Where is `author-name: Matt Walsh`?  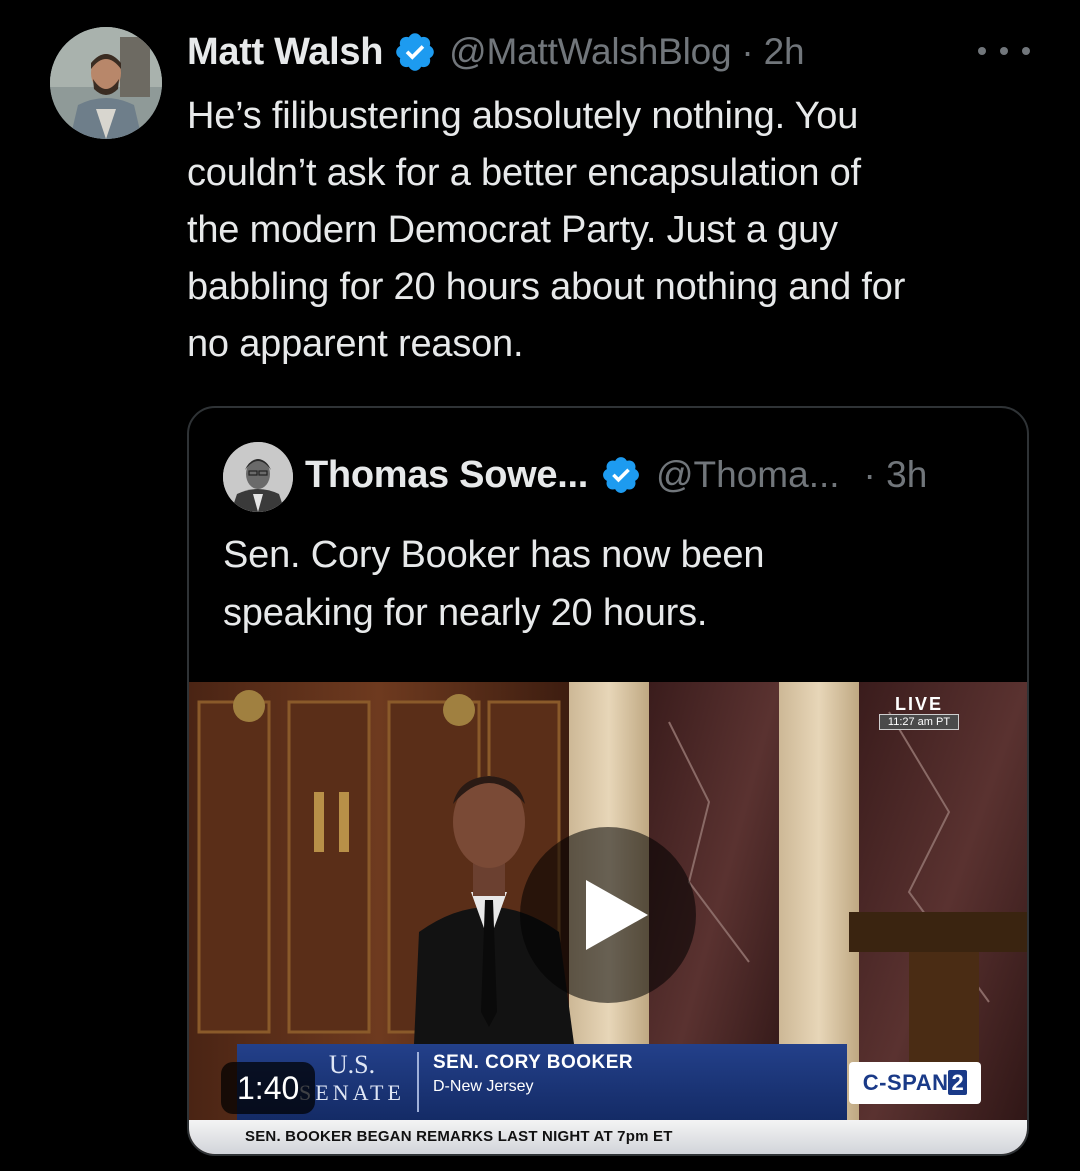 author-name: Matt Walsh is located at coordinates (285, 52).